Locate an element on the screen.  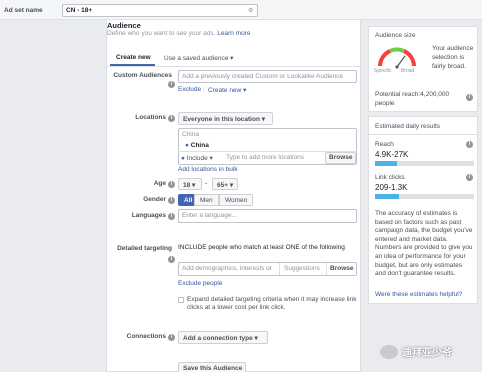
gender-info-icon: i is located at coordinates (171, 200).